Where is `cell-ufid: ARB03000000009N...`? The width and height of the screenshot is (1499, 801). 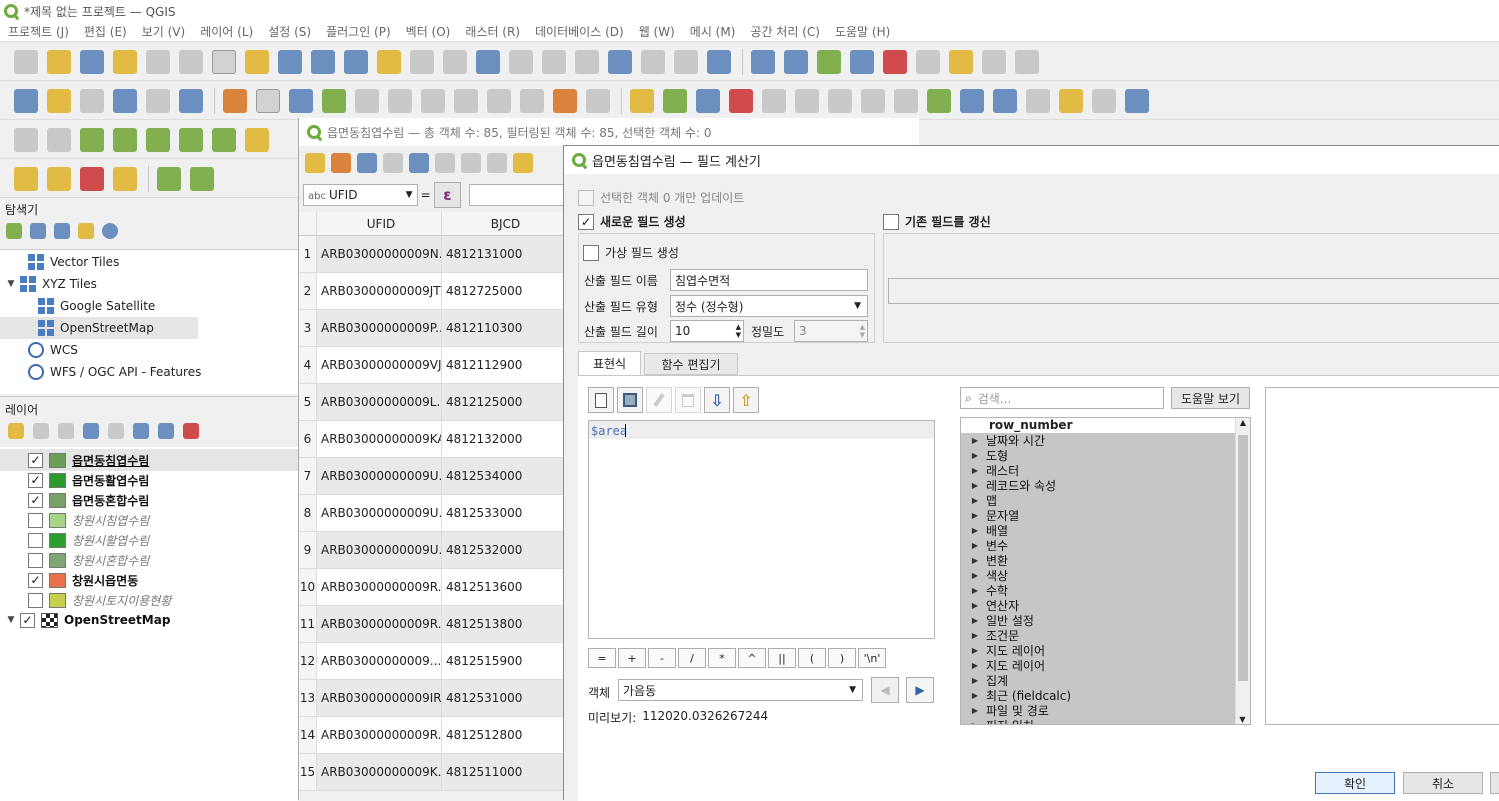
cell-ufid: ARB03000000009N... is located at coordinates (379, 254).